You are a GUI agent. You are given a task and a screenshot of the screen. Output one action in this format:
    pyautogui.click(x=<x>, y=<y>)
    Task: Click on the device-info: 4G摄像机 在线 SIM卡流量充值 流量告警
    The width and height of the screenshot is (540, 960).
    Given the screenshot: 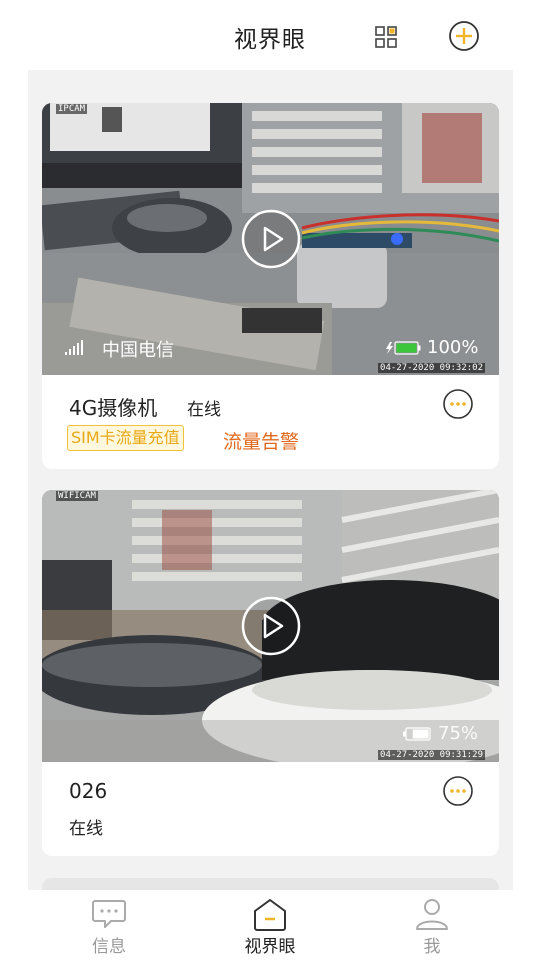 What is the action you would take?
    pyautogui.click(x=270, y=422)
    